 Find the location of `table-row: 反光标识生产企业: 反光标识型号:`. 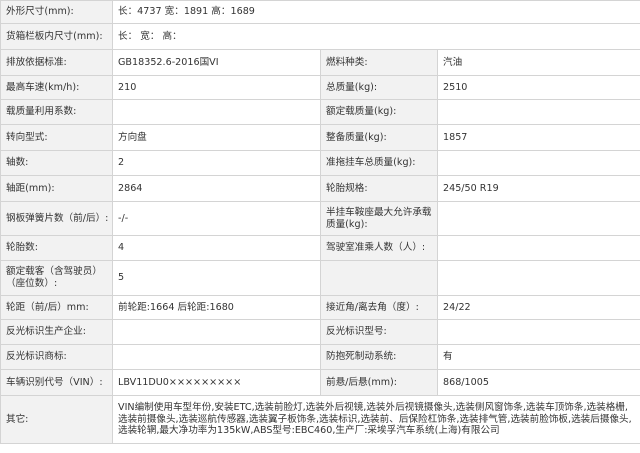

table-row: 反光标识生产企业: 反光标识型号: is located at coordinates (320, 332).